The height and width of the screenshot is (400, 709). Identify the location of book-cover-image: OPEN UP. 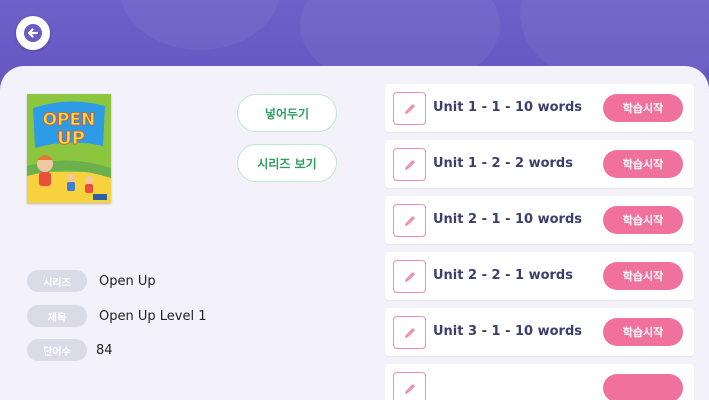
(69, 148).